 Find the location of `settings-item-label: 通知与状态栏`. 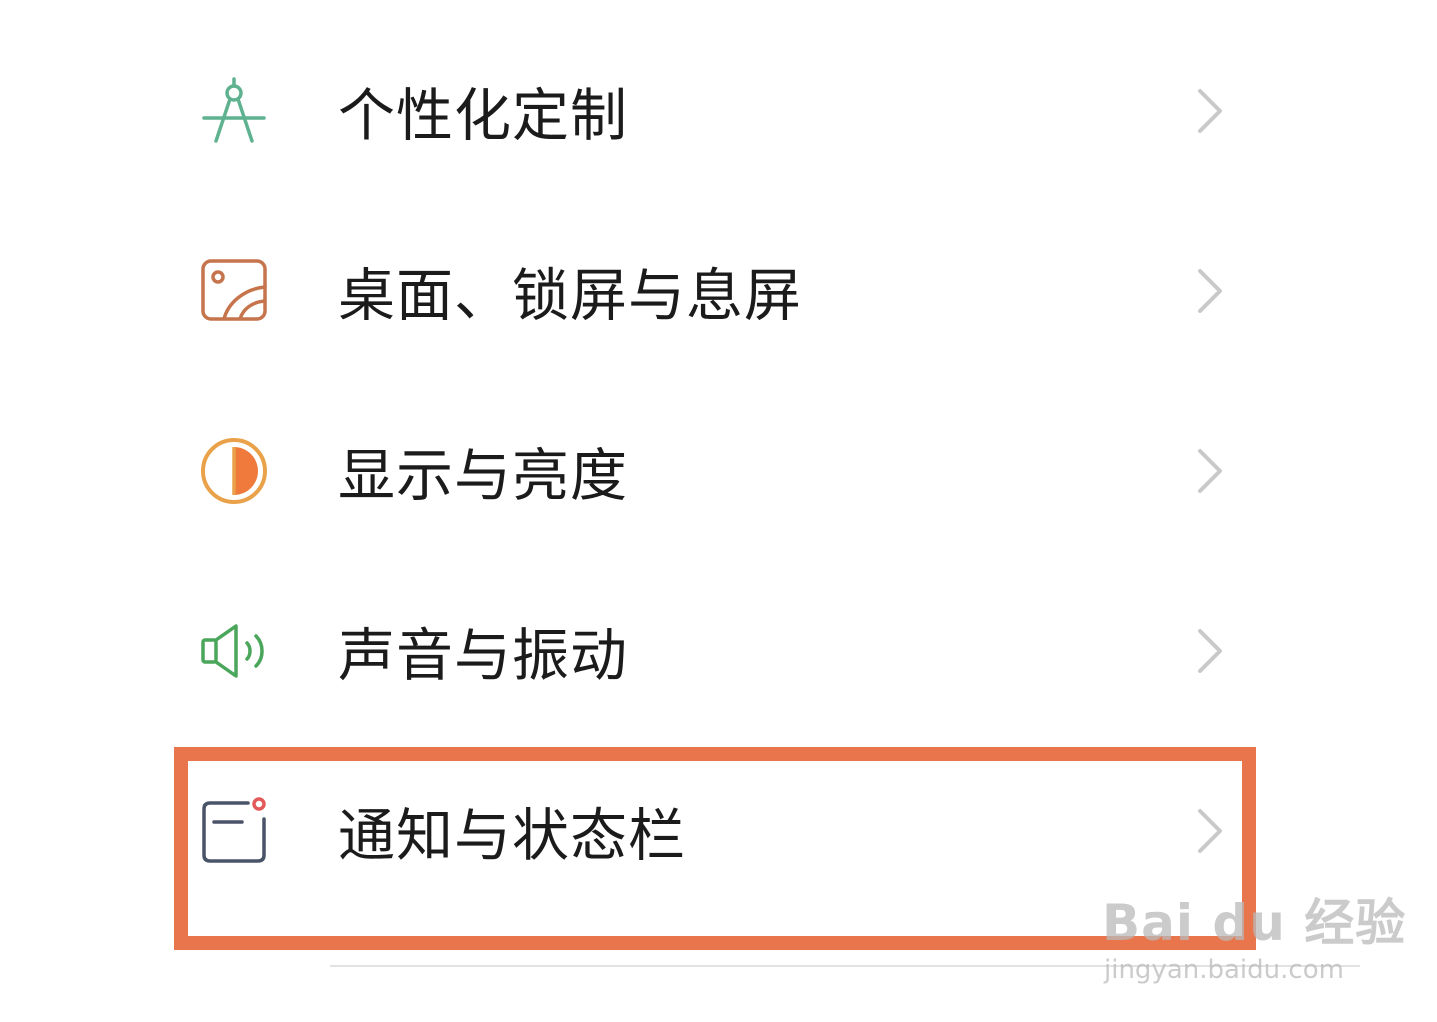

settings-item-label: 通知与状态栏 is located at coordinates (512, 836).